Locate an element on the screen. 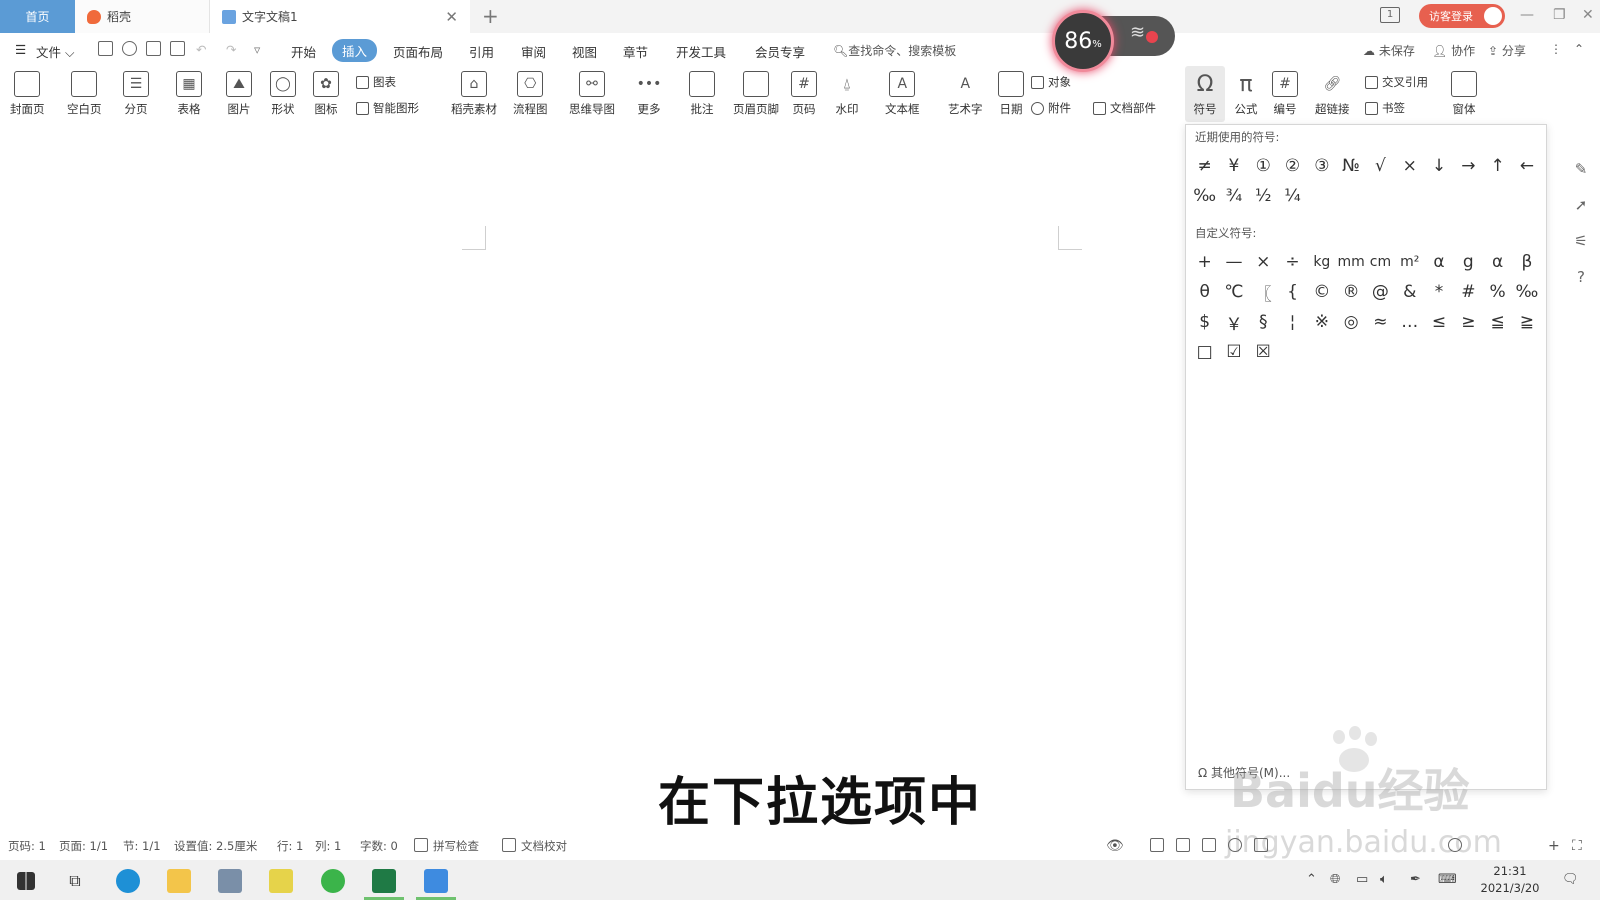 This screenshot has width=1600, height=900. symbol-cell: √ is located at coordinates (1380, 166).